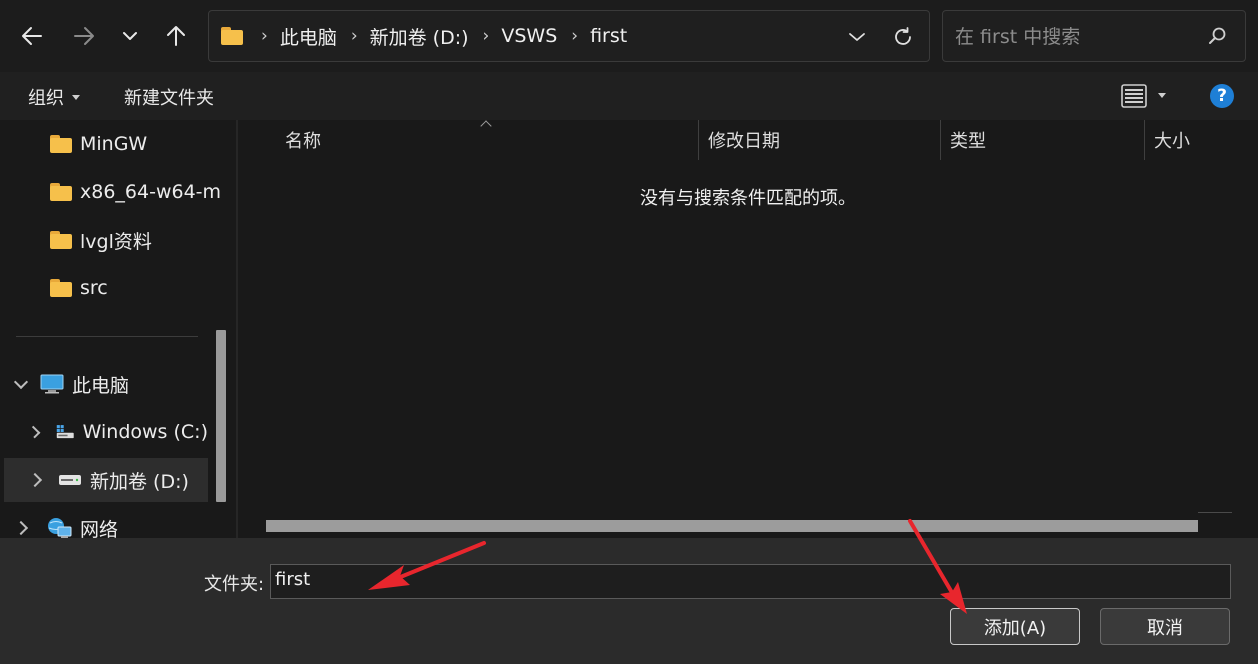  Describe the element at coordinates (968, 140) in the screenshot. I see `column-header-type: 类型` at that location.